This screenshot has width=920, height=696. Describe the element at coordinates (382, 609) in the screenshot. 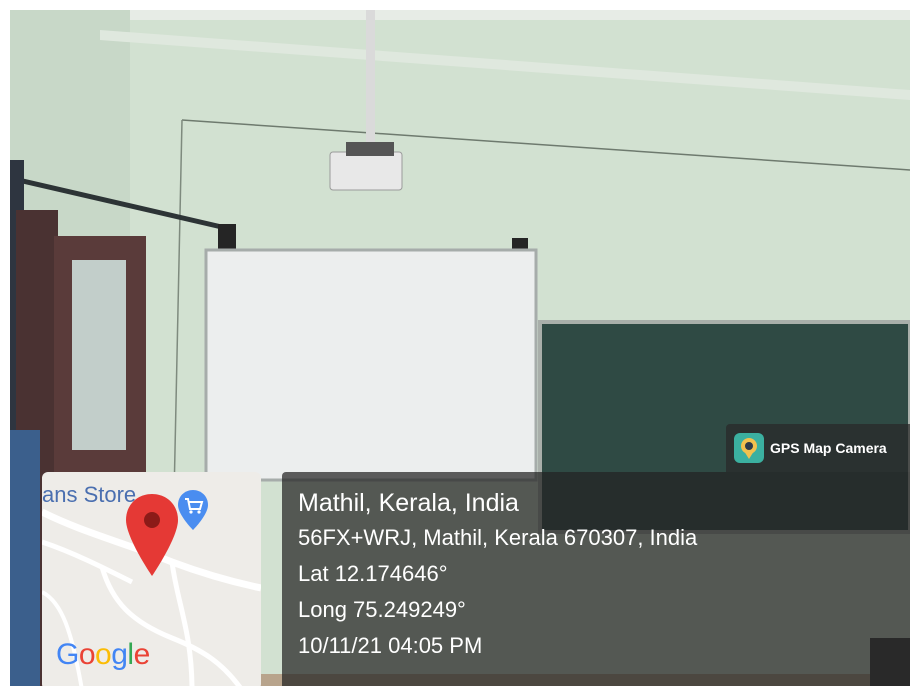

I see `longitude-text: Long 75.249249°` at that location.